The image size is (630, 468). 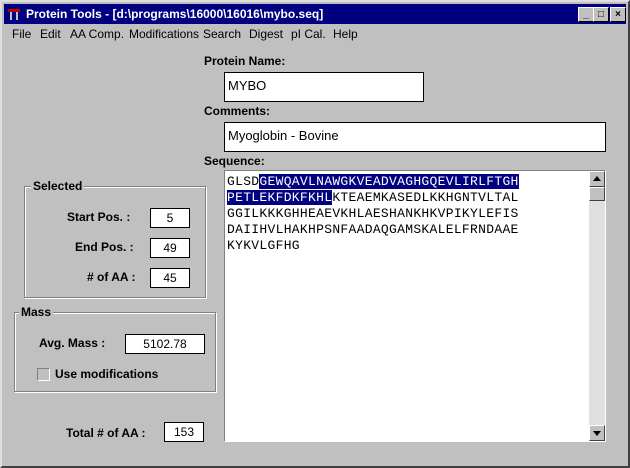 I want to click on scroll-down-button, so click(x=597, y=433).